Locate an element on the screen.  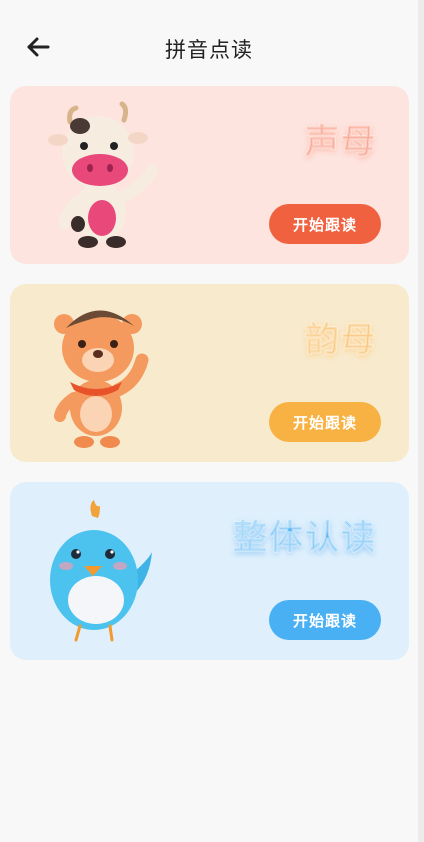
bear-mascot-icon is located at coordinates (101, 379).